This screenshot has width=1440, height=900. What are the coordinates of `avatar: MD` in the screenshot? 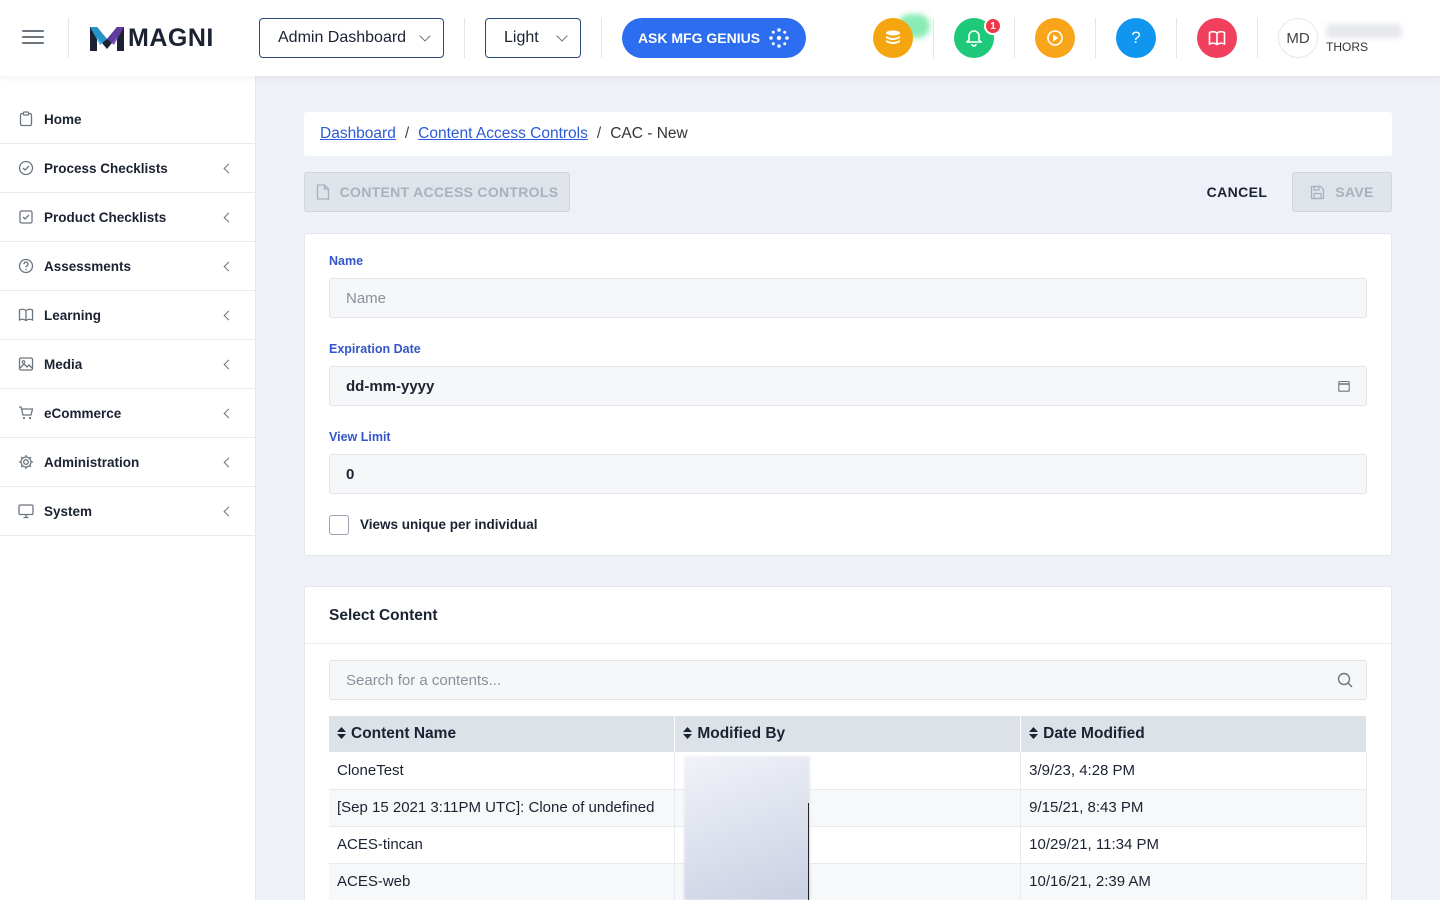 It's located at (1298, 38).